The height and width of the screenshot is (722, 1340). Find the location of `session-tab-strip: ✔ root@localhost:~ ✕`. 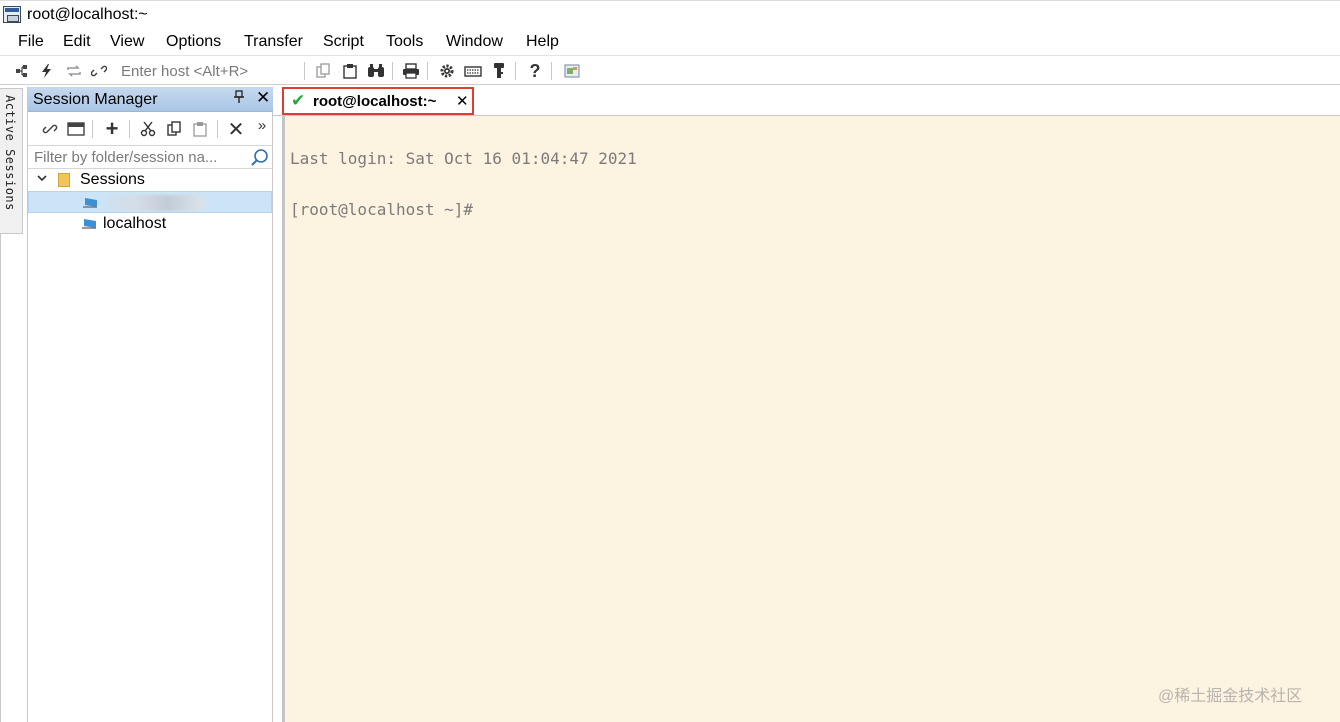

session-tab-strip: ✔ root@localhost:~ ✕ is located at coordinates (806, 101).